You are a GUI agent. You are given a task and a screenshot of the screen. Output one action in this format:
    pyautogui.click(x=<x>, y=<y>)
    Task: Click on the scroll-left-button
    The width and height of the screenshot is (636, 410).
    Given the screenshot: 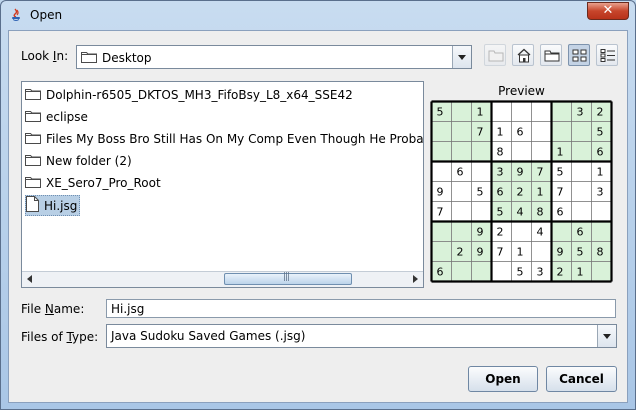 What is the action you would take?
    pyautogui.click(x=29, y=279)
    